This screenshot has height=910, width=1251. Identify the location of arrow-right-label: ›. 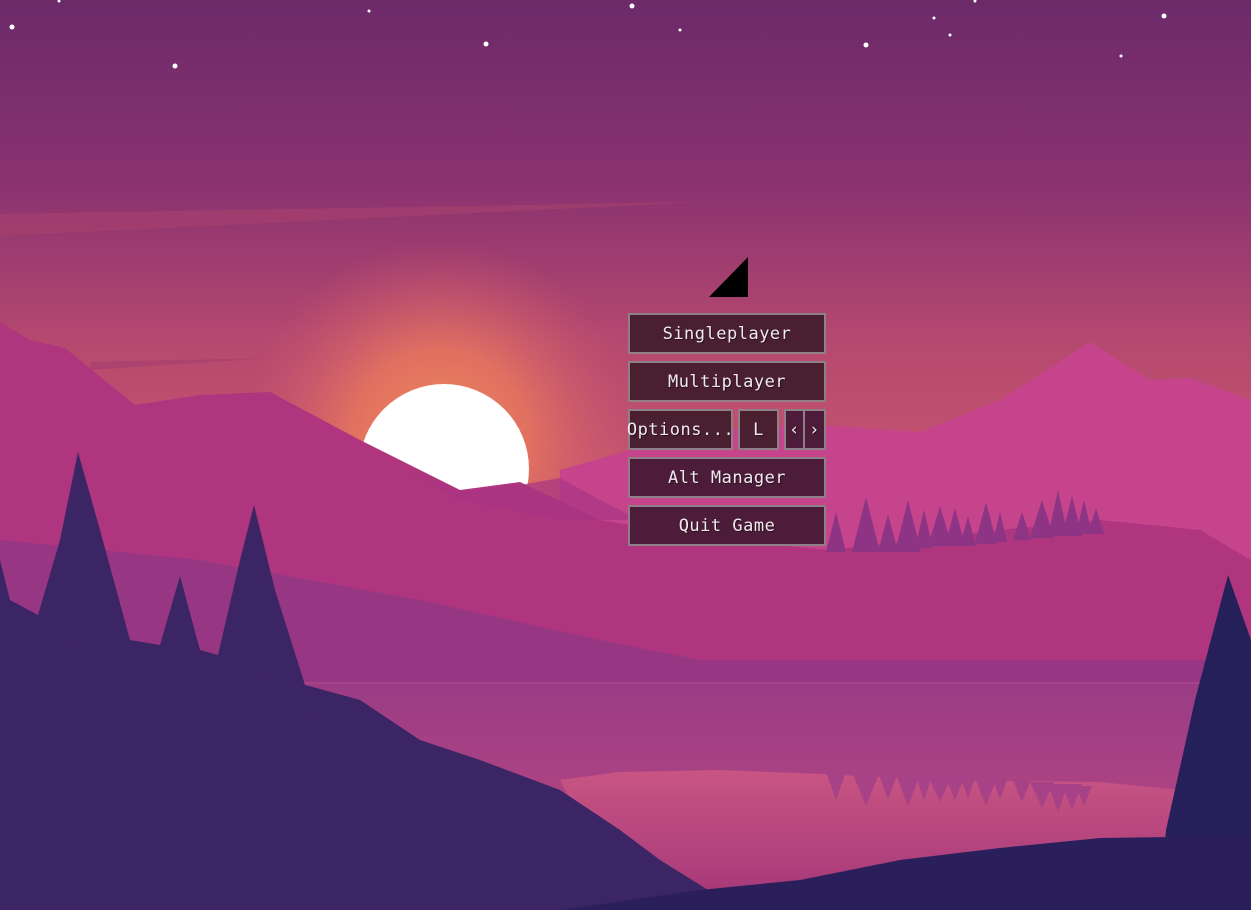
(814, 429).